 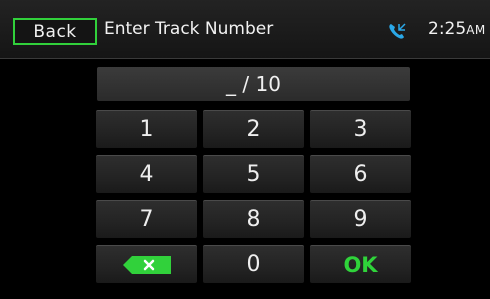 I want to click on backspace-key, so click(x=146, y=264).